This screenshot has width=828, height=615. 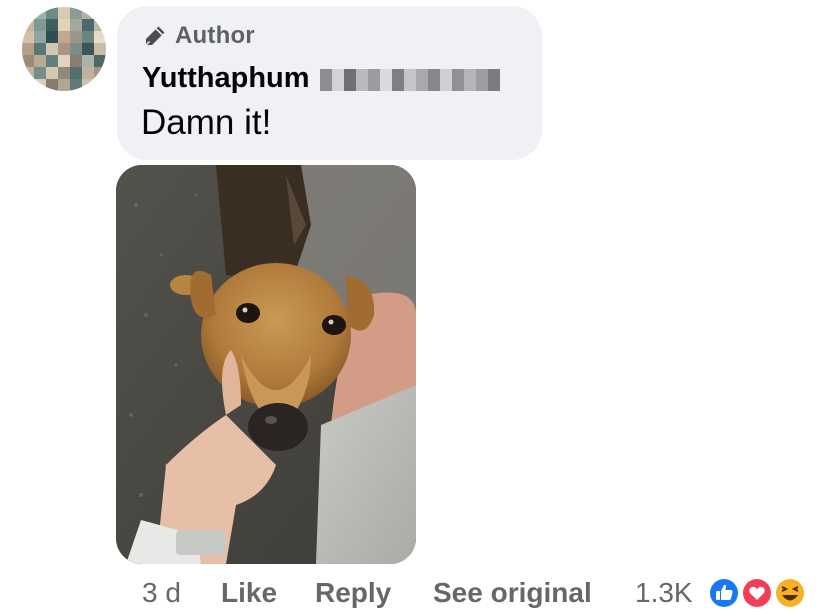 I want to click on pen-icon, so click(x=155, y=36).